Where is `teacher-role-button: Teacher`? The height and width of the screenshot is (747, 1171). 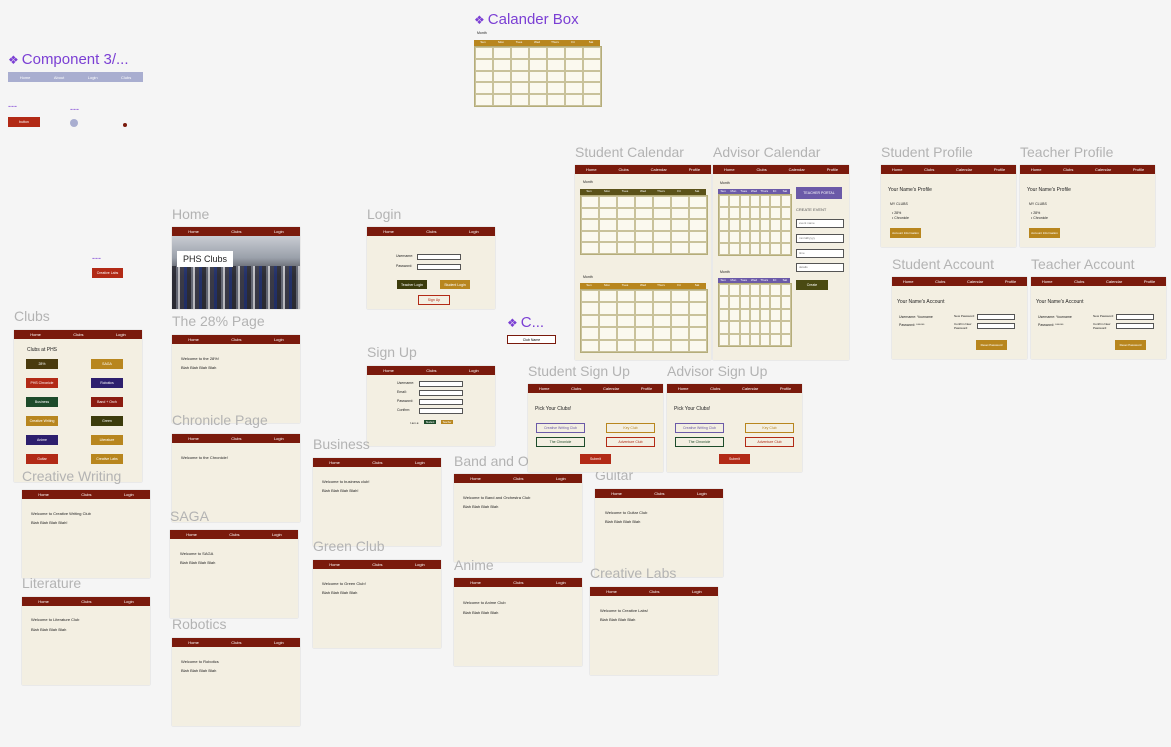
teacher-role-button: Teacher is located at coordinates (447, 422).